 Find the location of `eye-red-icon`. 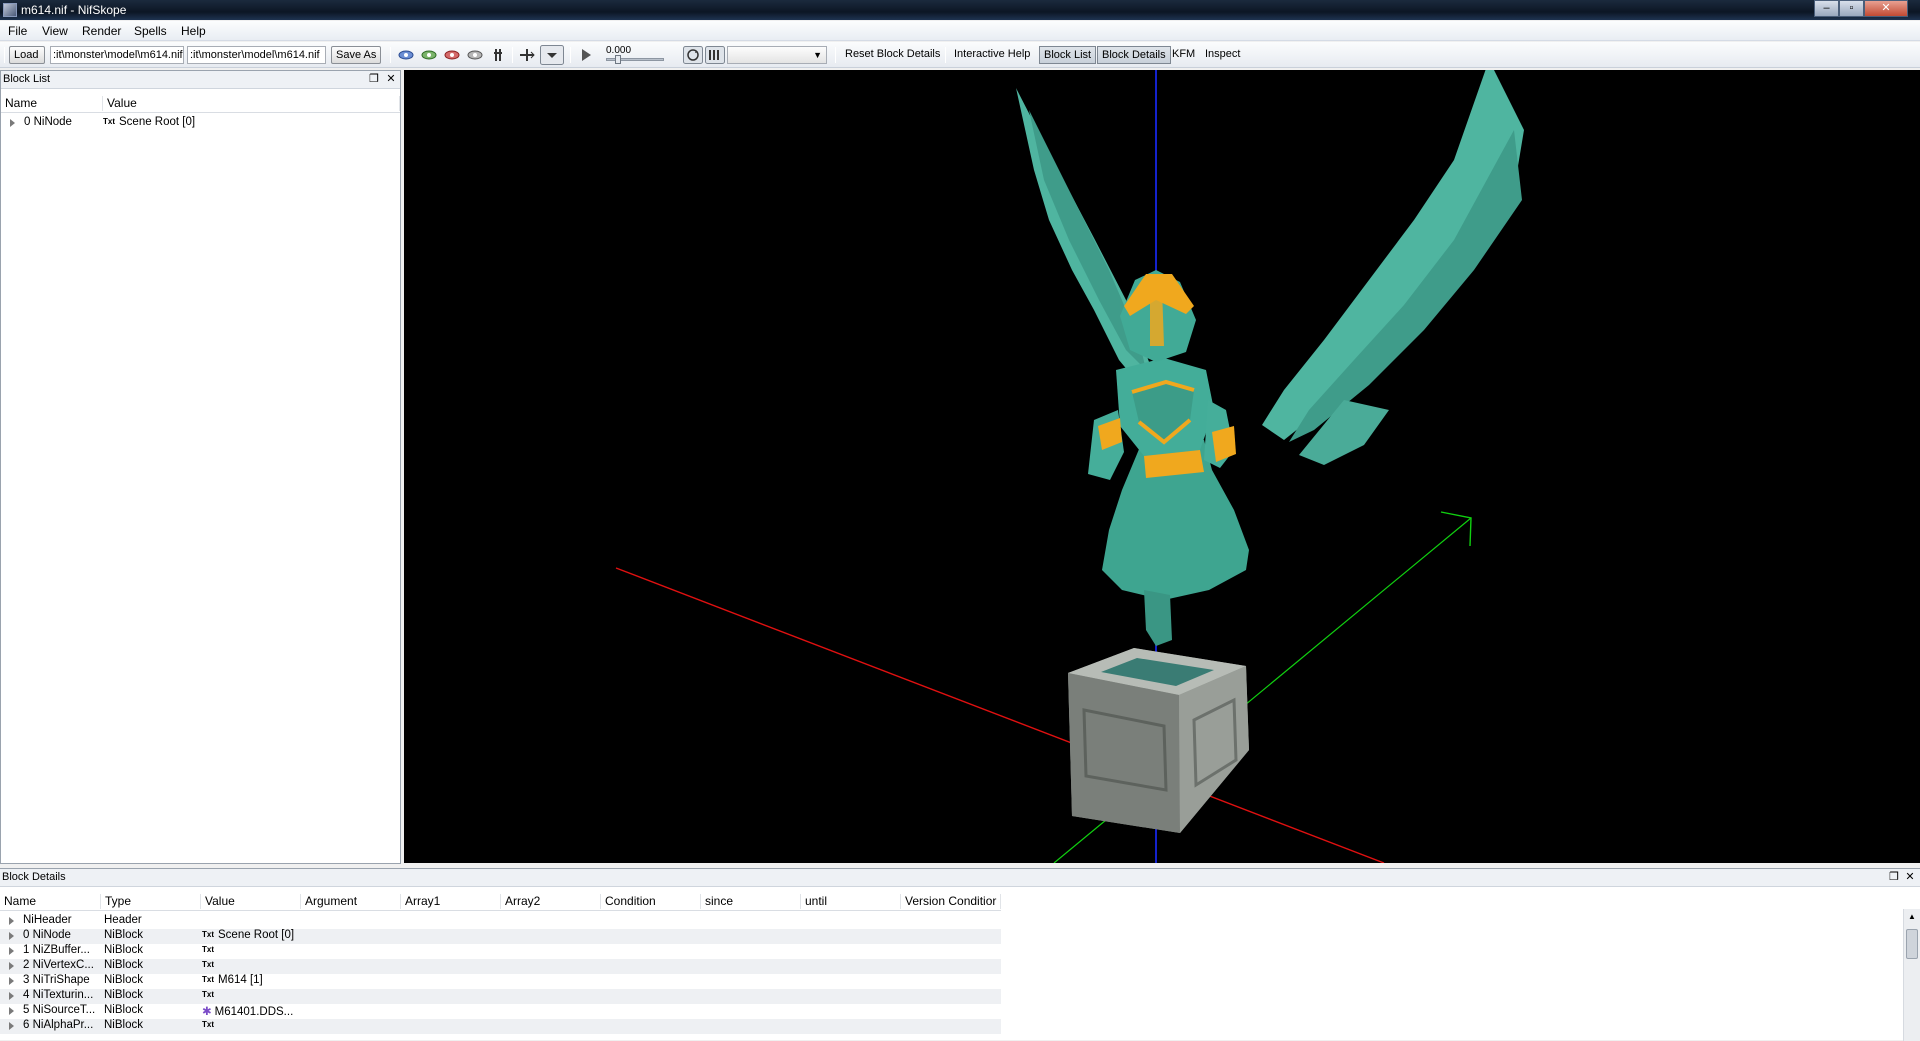

eye-red-icon is located at coordinates (452, 55).